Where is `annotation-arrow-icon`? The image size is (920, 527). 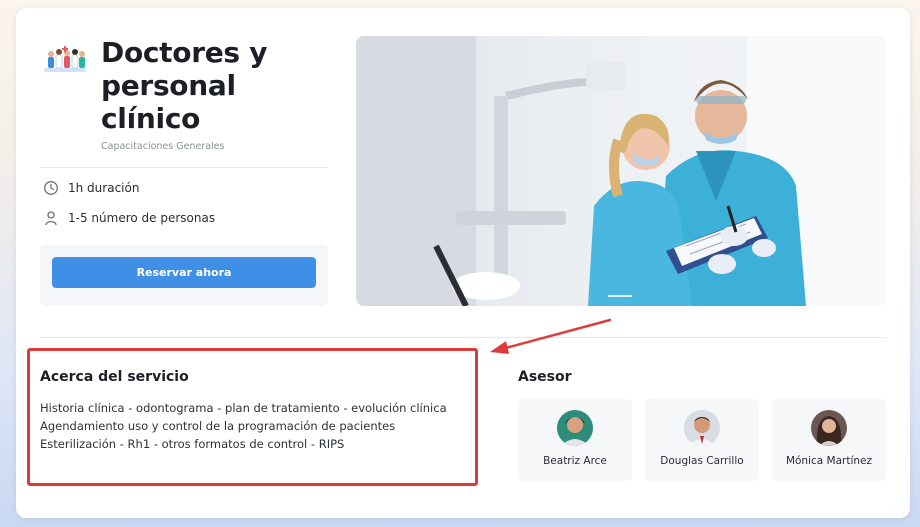 annotation-arrow-icon is located at coordinates (547, 336).